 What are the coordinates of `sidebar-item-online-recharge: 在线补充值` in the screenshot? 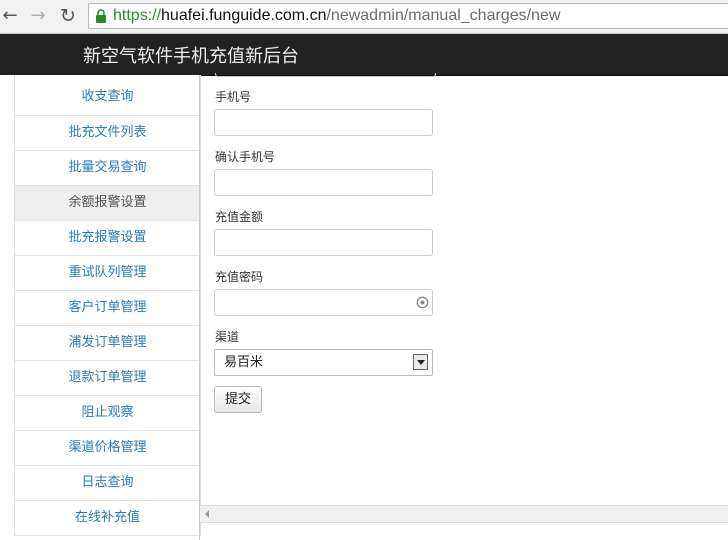 It's located at (107, 518).